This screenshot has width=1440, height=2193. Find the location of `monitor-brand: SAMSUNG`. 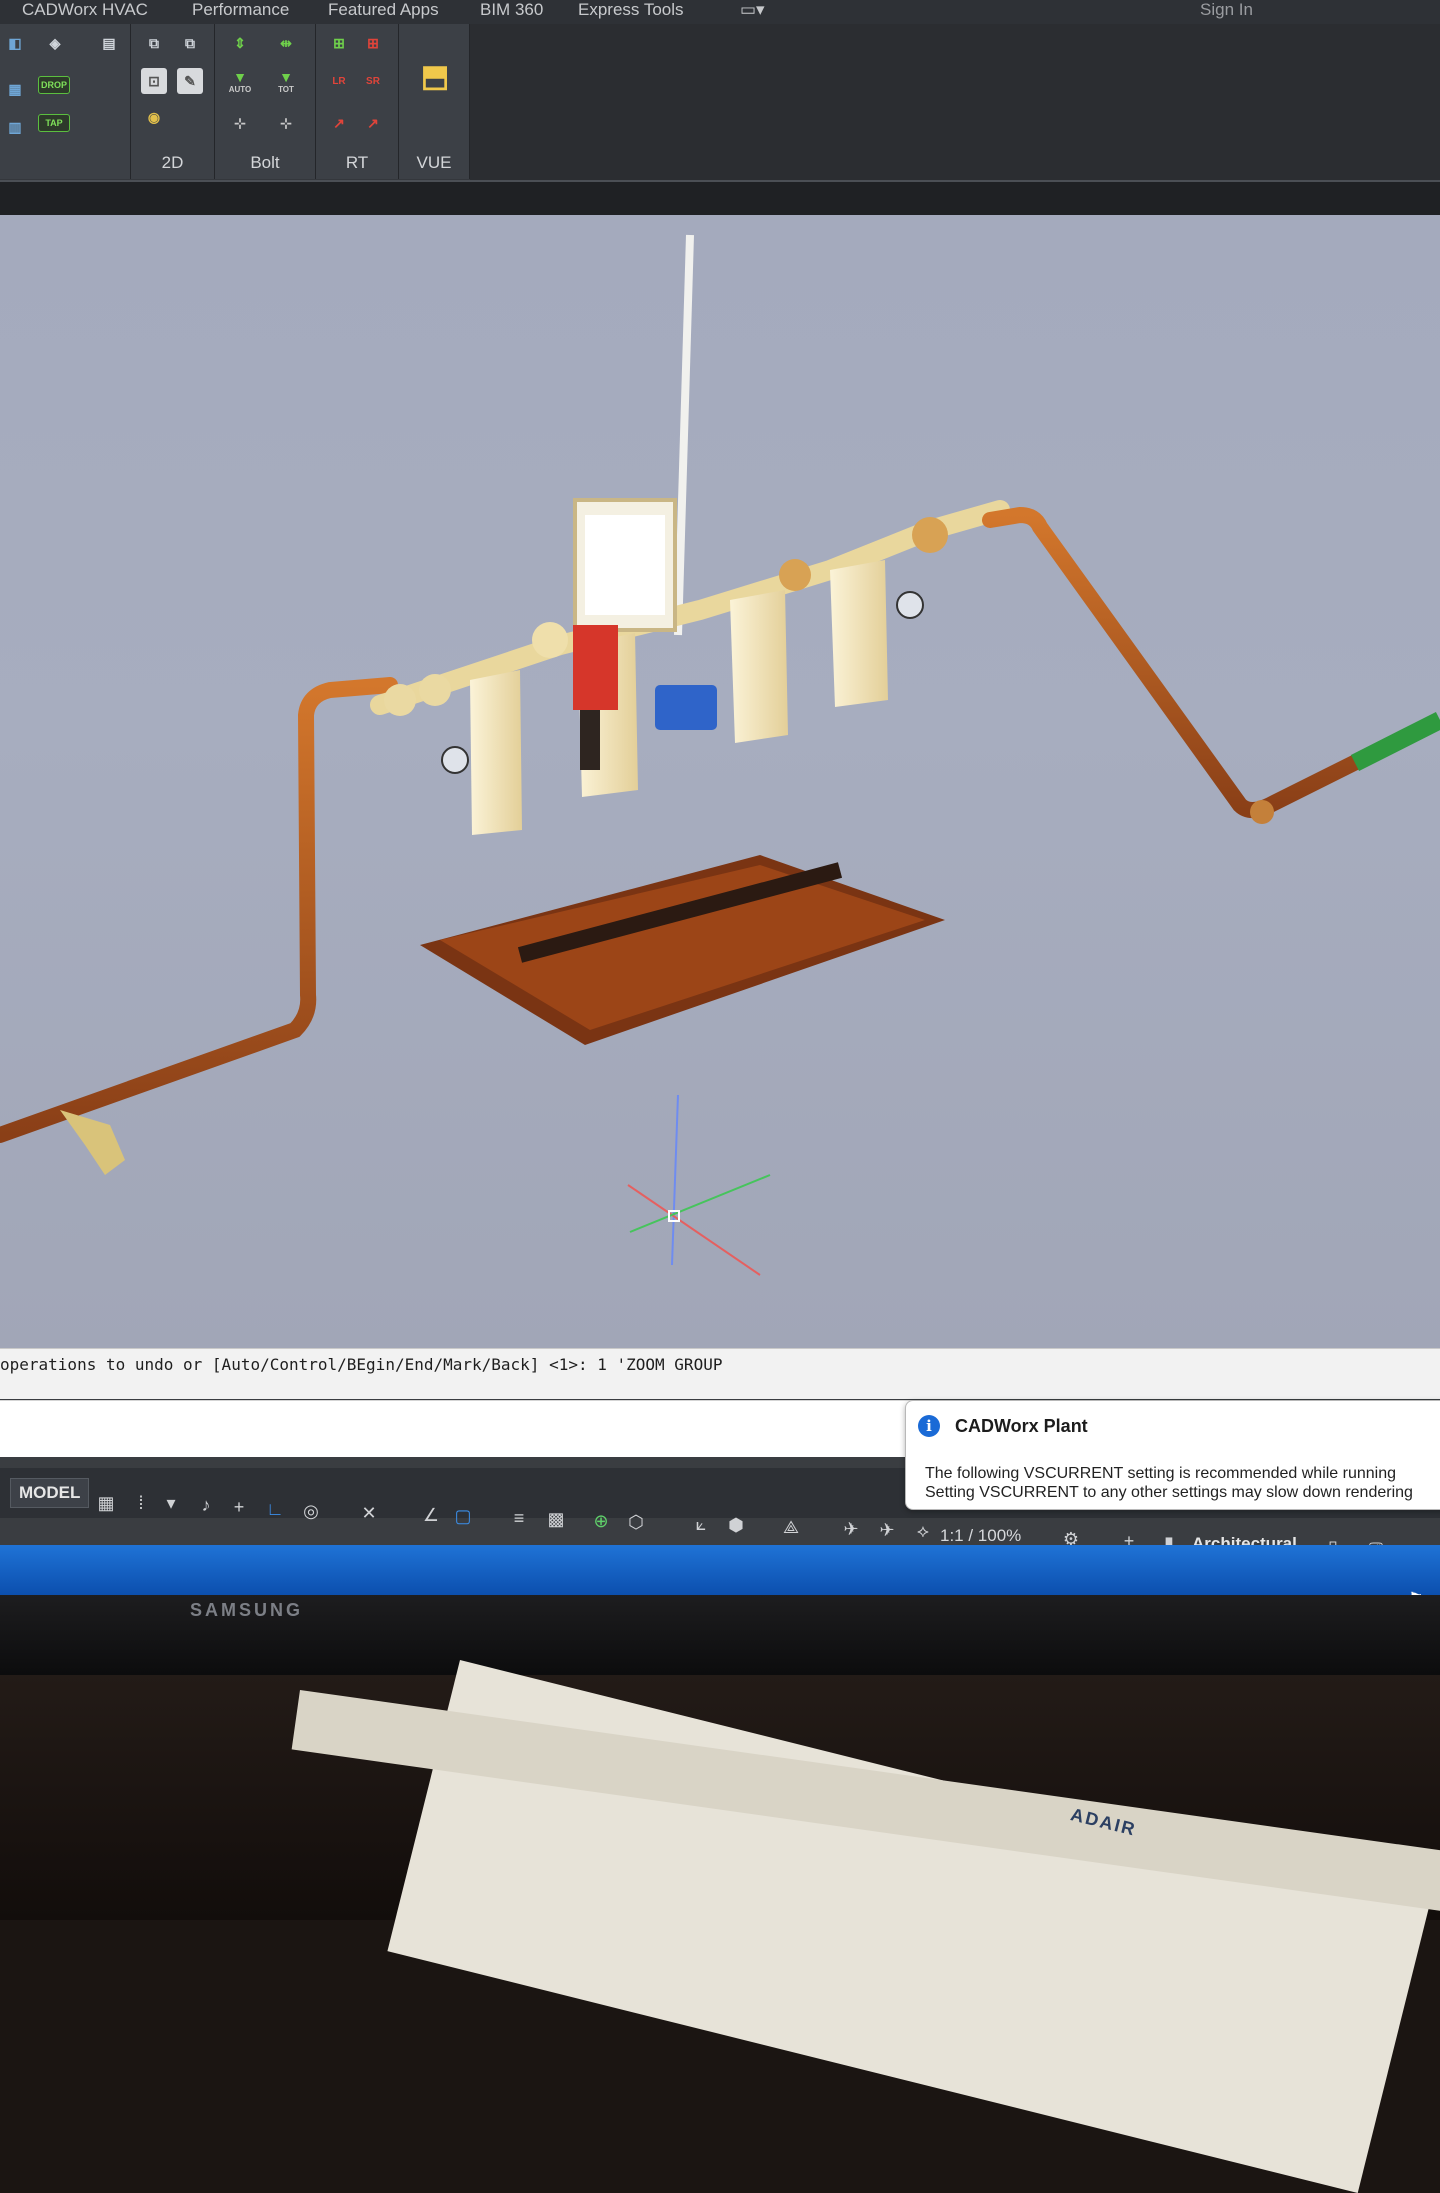

monitor-brand: SAMSUNG is located at coordinates (247, 1610).